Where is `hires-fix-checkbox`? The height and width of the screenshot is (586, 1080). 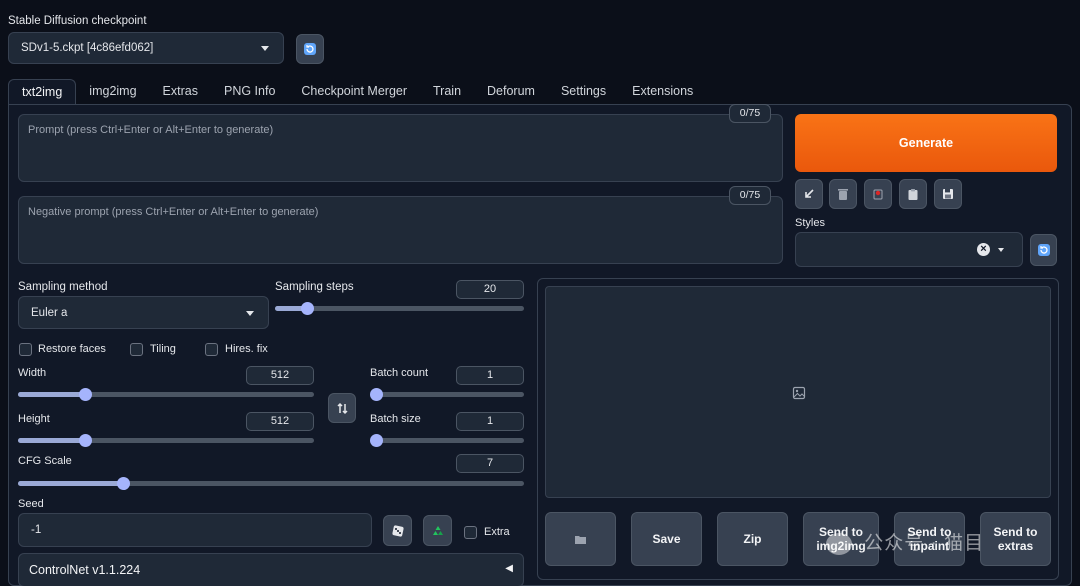 hires-fix-checkbox is located at coordinates (211, 349).